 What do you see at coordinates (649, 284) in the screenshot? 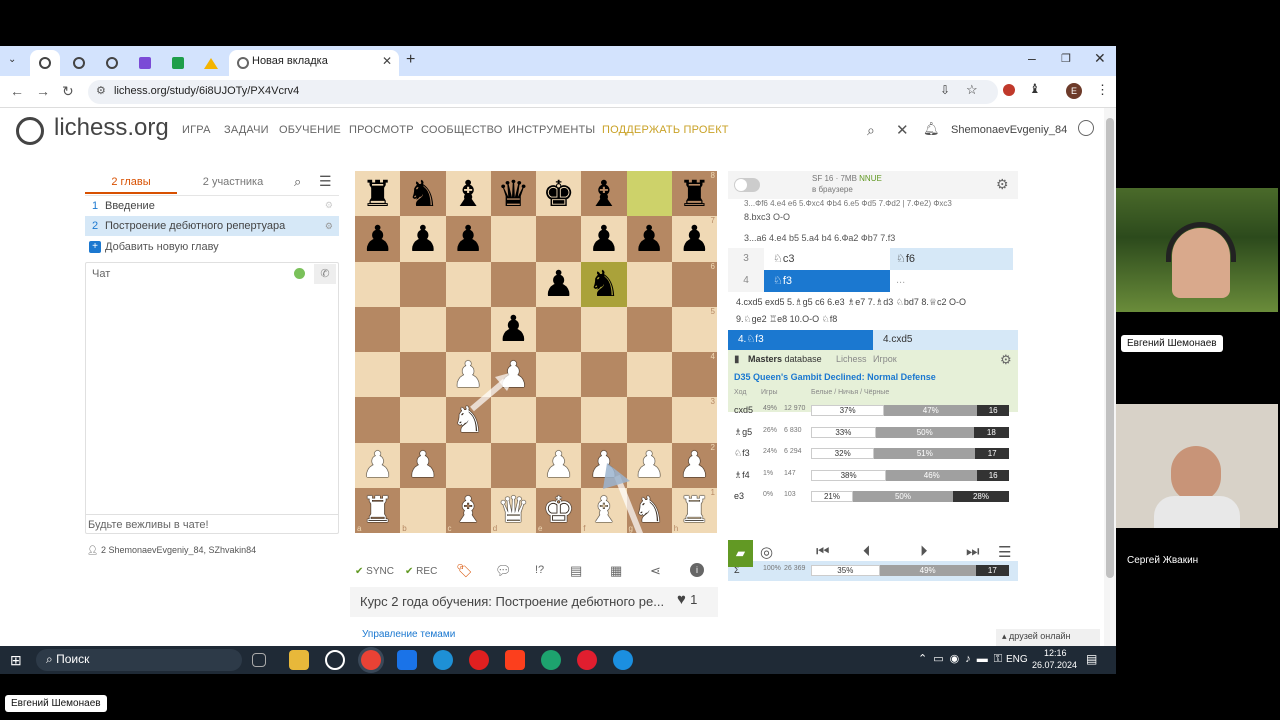
I see `square-g6` at bounding box center [649, 284].